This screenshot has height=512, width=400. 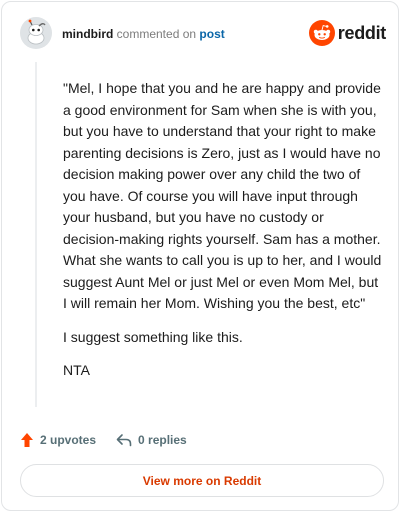 I want to click on view-more-button: View more on Reddit, so click(x=202, y=480).